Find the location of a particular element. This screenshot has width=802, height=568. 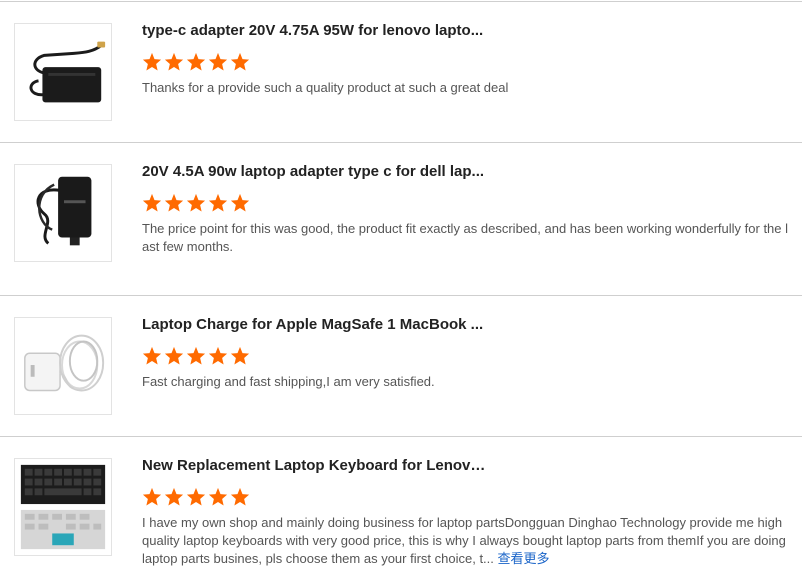

keyboard-image is located at coordinates (63, 507).